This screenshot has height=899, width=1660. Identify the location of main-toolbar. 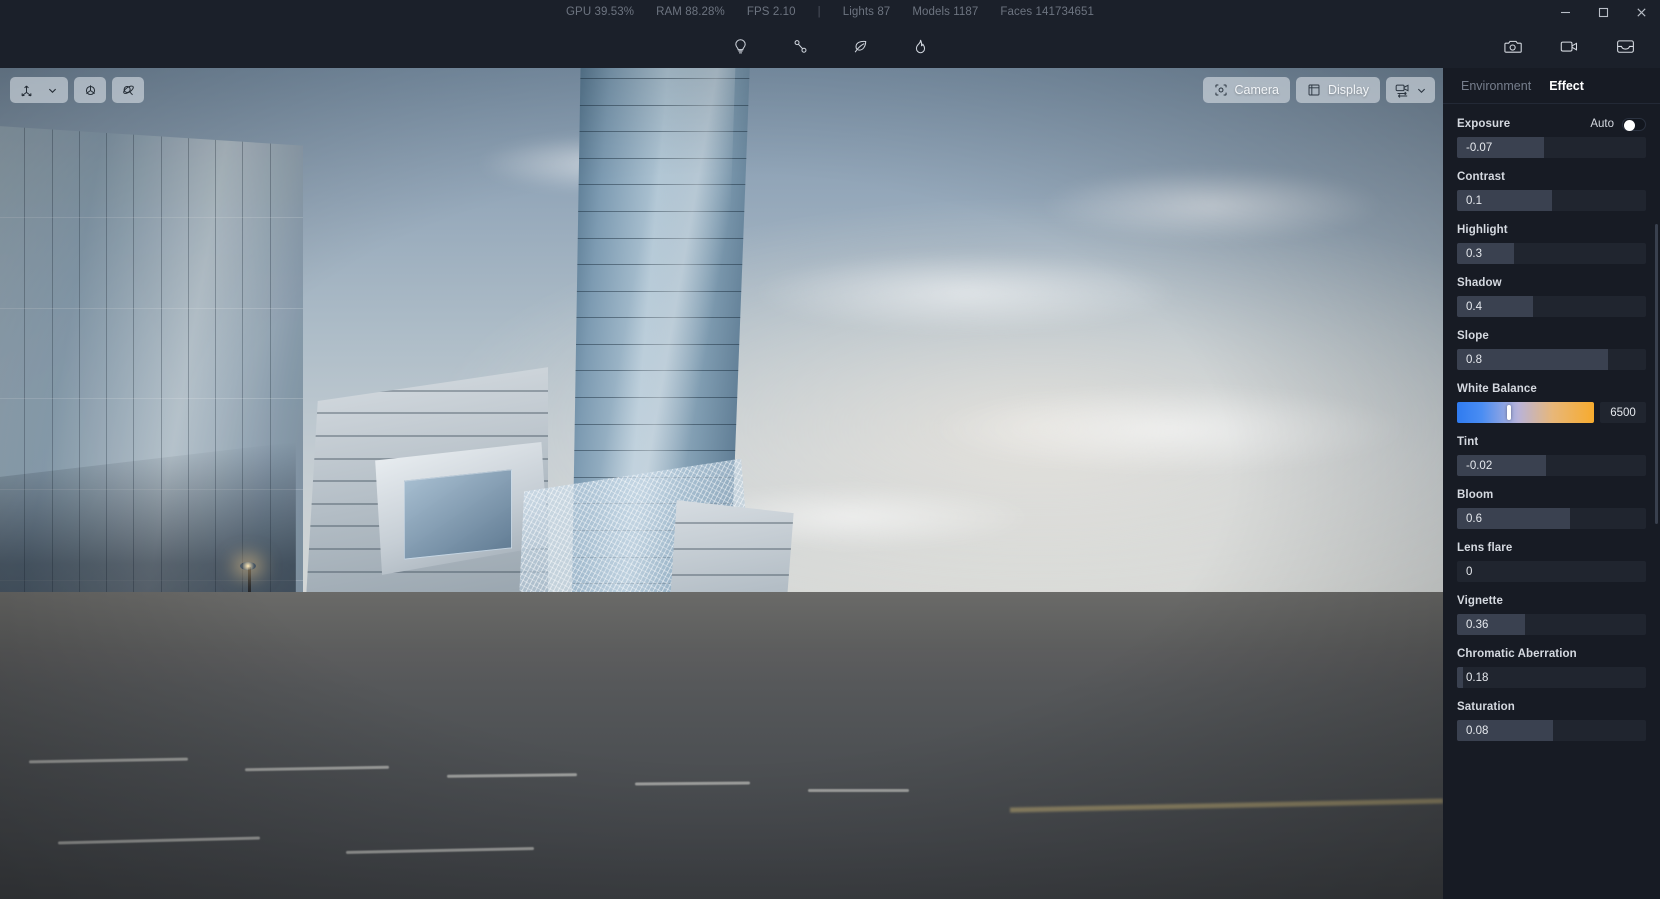
(830, 46).